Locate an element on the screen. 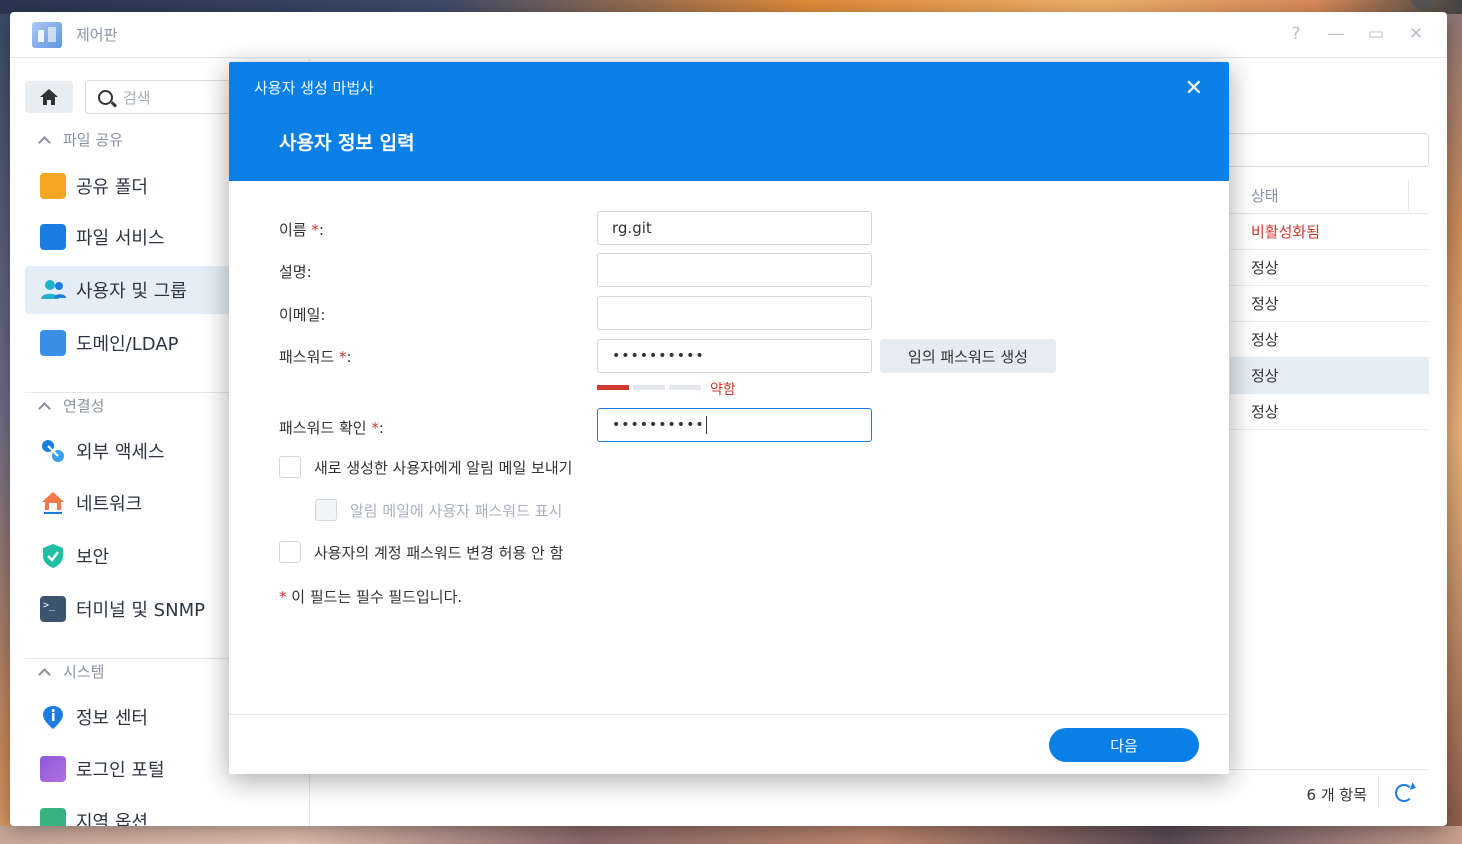 The height and width of the screenshot is (844, 1462). user-search-input is located at coordinates (1326, 150).